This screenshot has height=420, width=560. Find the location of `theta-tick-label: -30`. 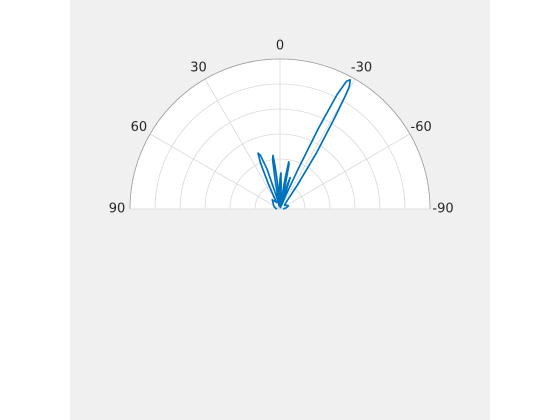

theta-tick-label: -30 is located at coordinates (361, 67).